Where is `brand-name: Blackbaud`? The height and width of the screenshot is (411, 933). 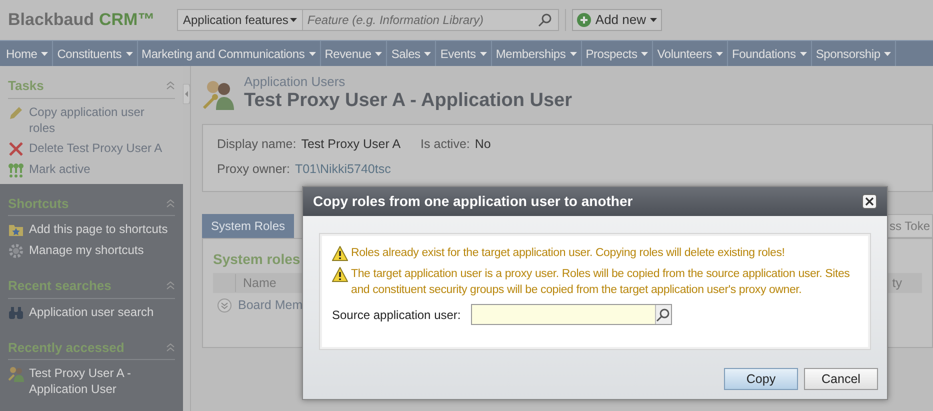 brand-name: Blackbaud is located at coordinates (51, 20).